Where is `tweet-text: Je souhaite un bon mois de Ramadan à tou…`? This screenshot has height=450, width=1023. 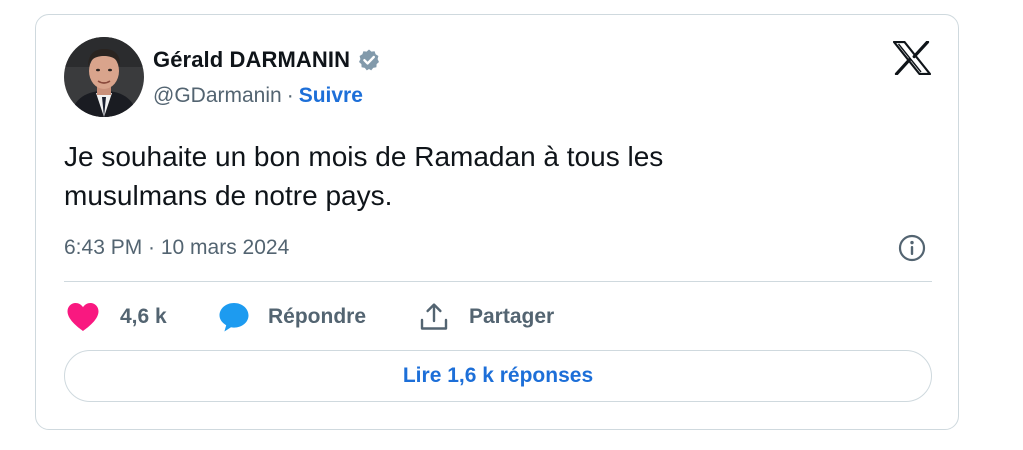
tweet-text: Je souhaite un bon mois de Ramadan à tou… is located at coordinates (484, 176).